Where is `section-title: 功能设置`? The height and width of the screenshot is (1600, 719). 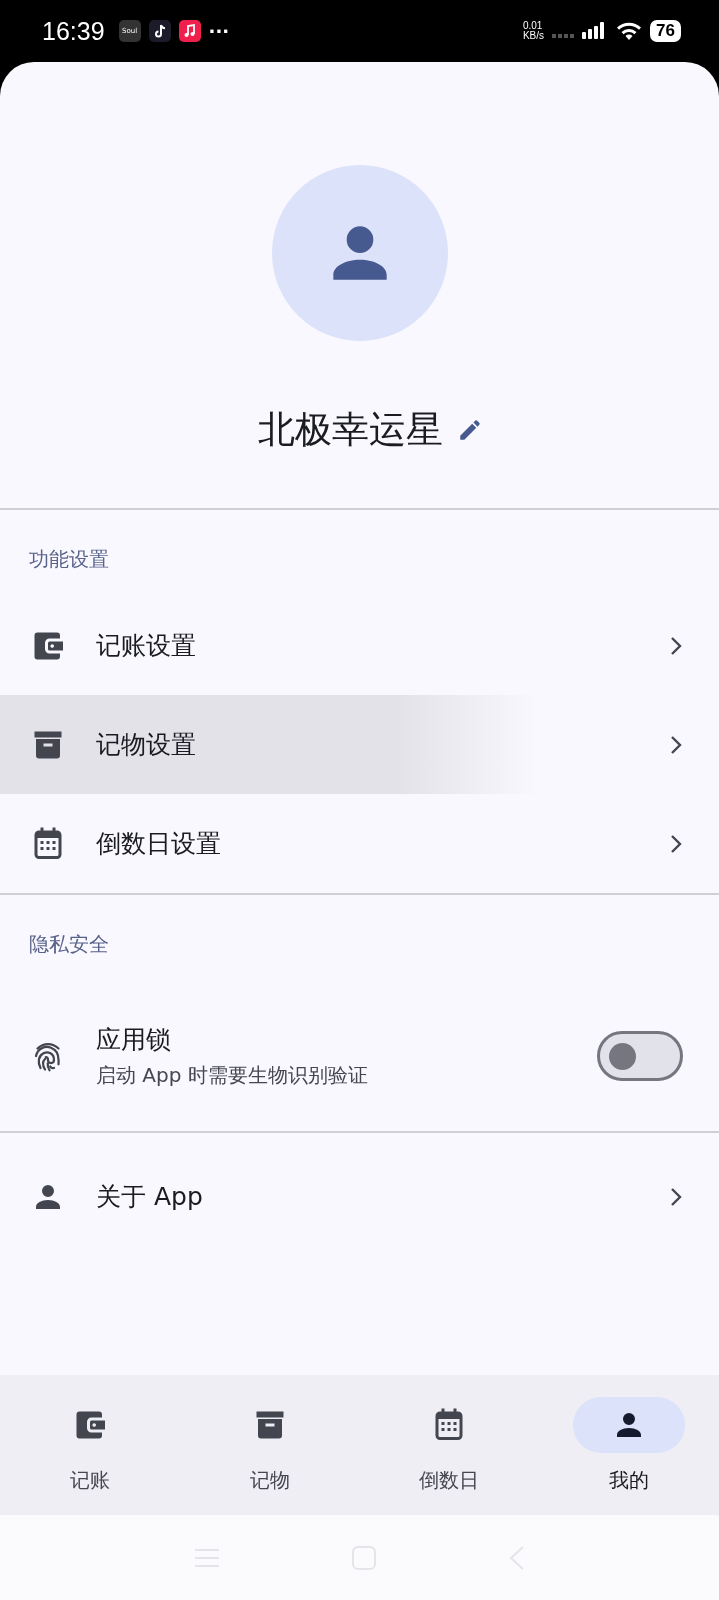
section-title: 功能设置 is located at coordinates (69, 559).